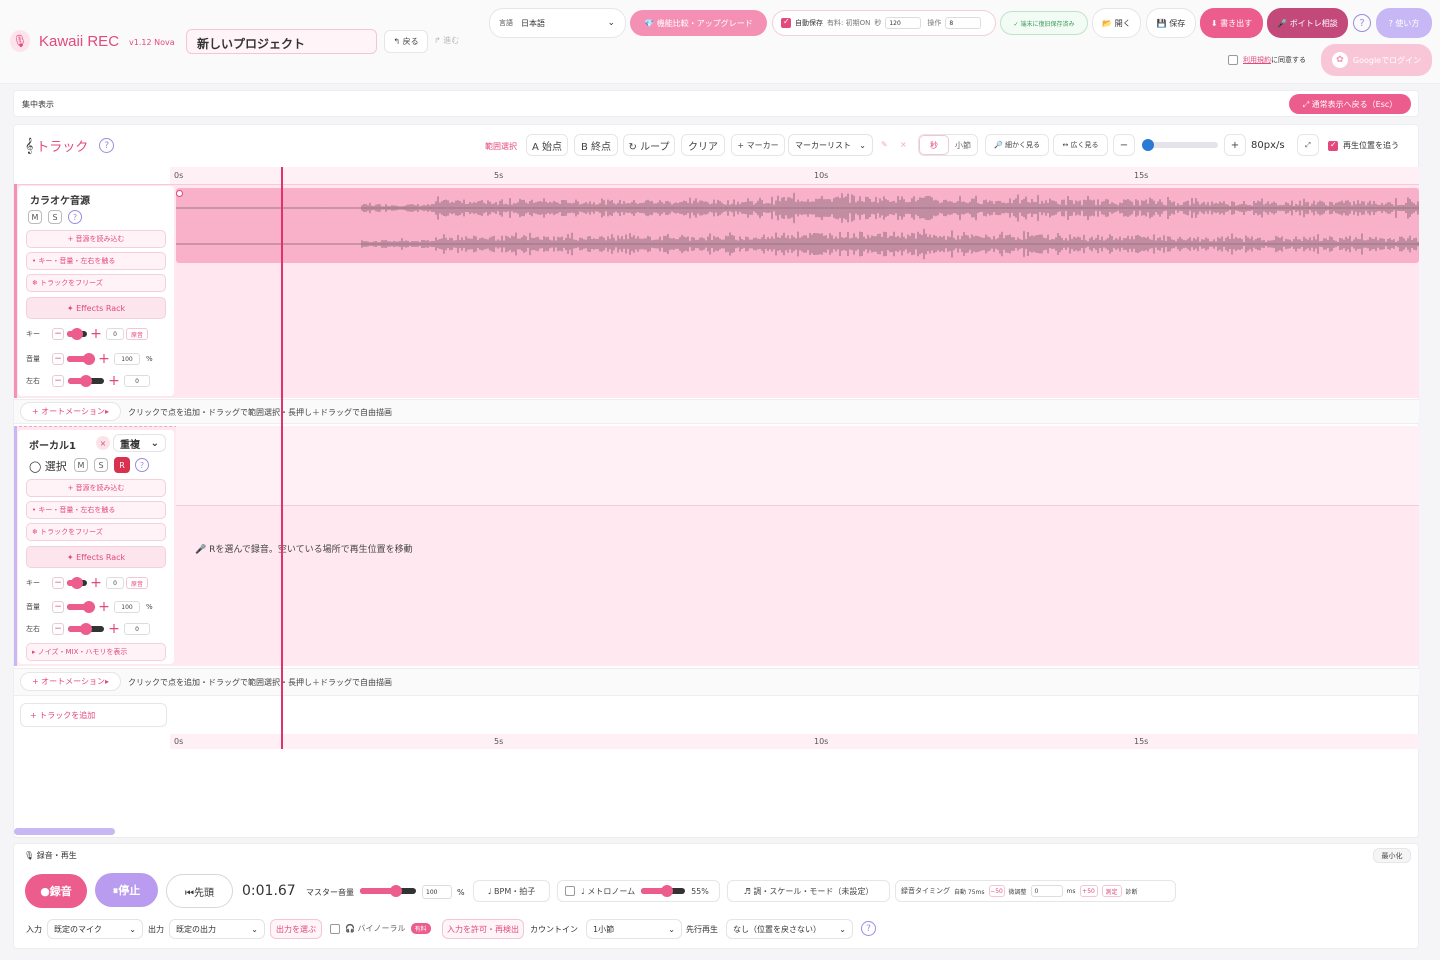  Describe the element at coordinates (199, 891) in the screenshot. I see `rewind-button: ⏮先頭` at that location.